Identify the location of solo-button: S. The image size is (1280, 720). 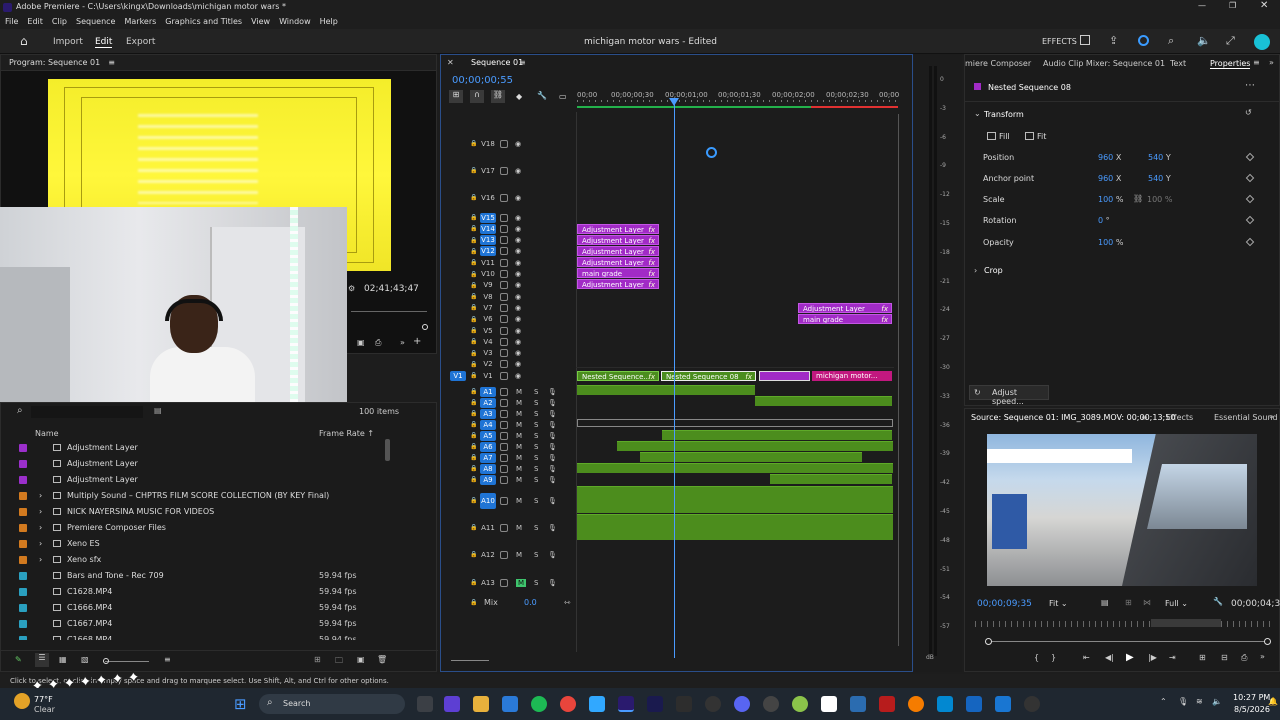
(536, 528).